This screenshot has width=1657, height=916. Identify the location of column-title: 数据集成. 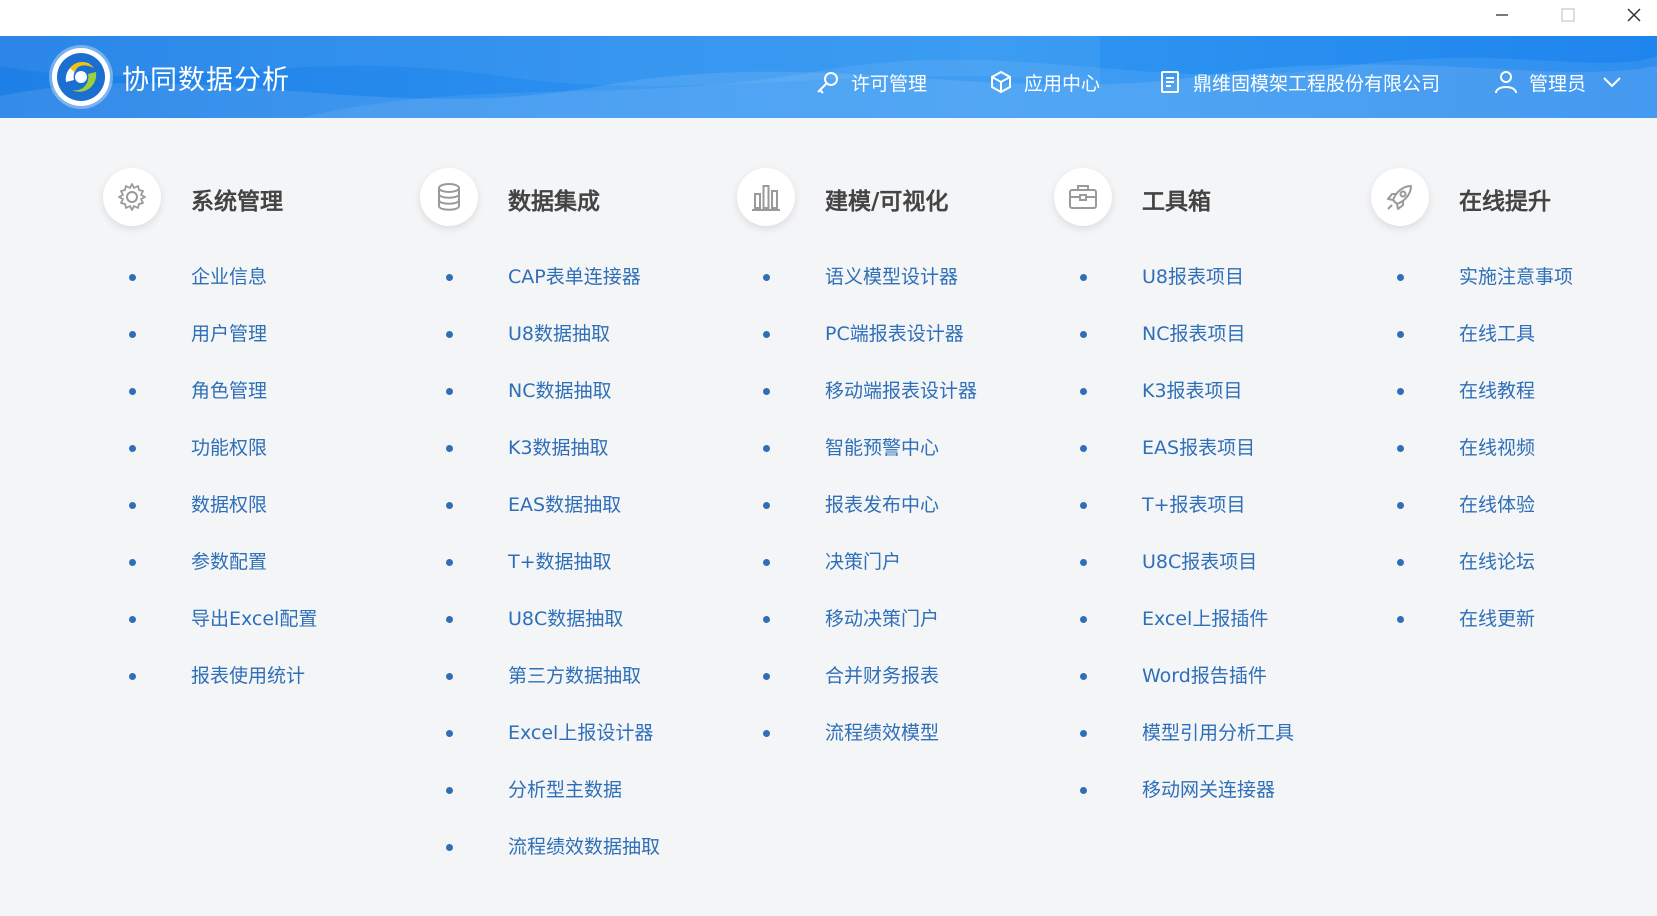
(554, 202).